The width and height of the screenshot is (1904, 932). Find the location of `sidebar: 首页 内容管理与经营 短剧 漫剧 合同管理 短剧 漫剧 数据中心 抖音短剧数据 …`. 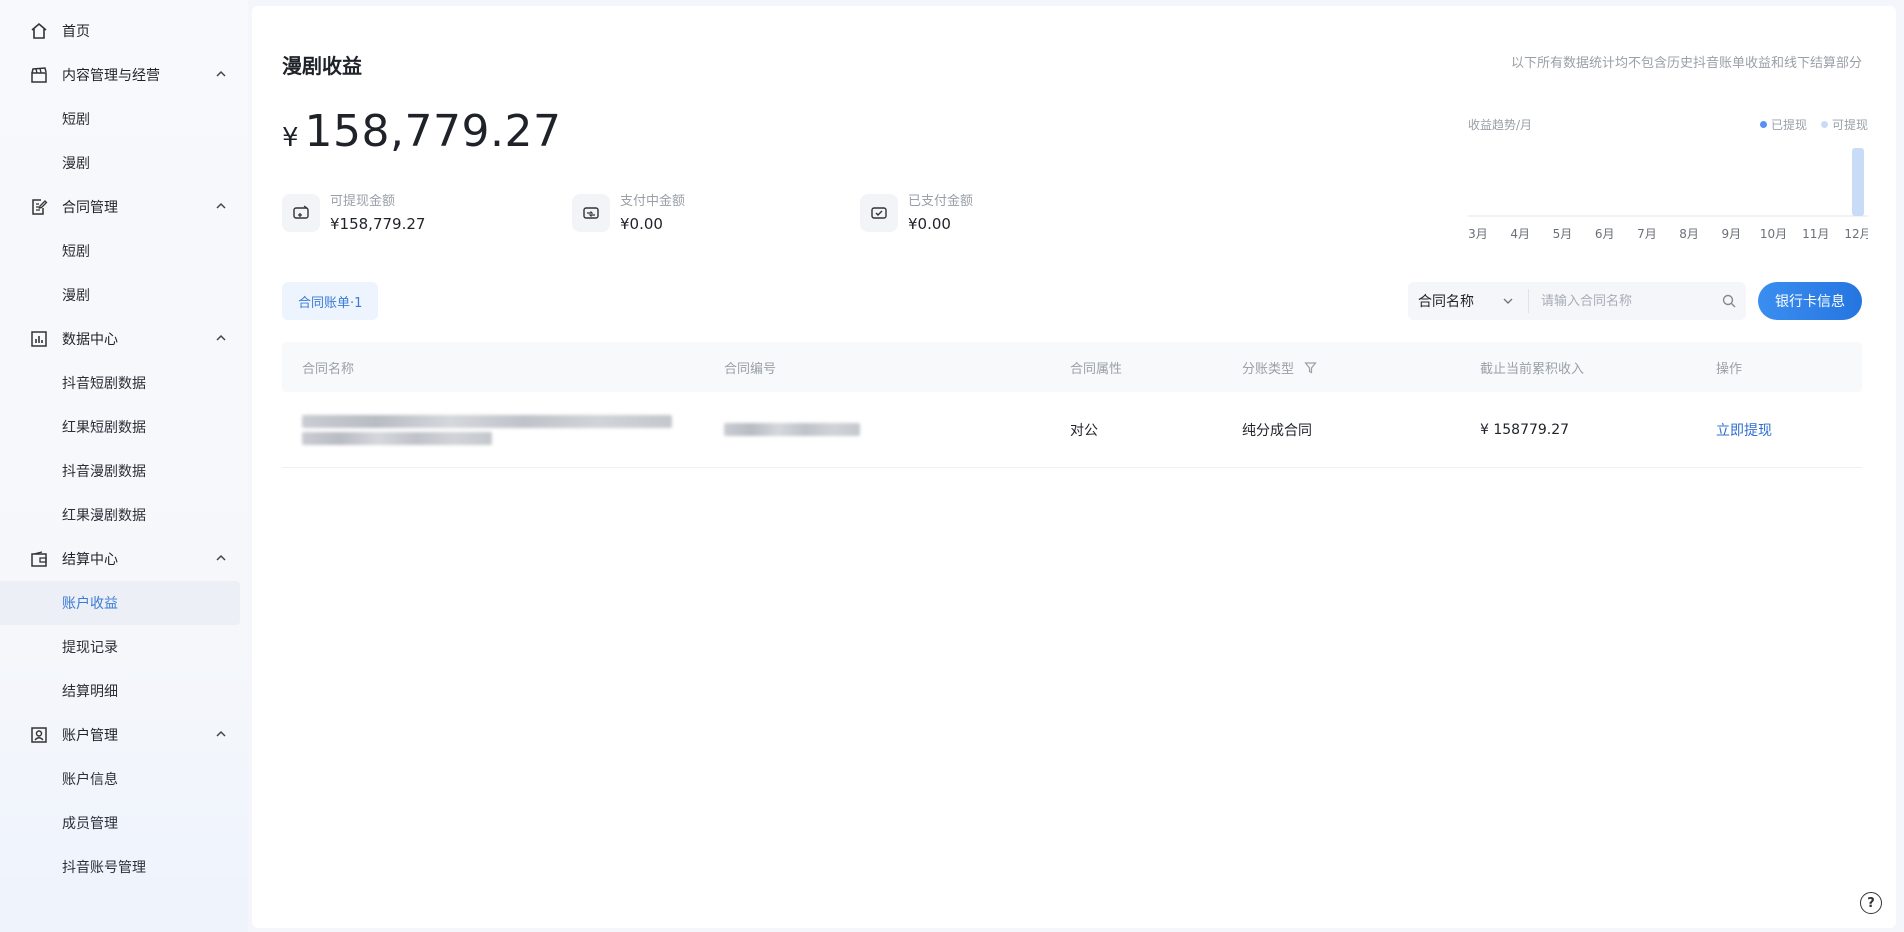

sidebar: 首页 内容管理与经营 短剧 漫剧 合同管理 短剧 漫剧 数据中心 抖音短剧数据 … is located at coordinates (124, 466).